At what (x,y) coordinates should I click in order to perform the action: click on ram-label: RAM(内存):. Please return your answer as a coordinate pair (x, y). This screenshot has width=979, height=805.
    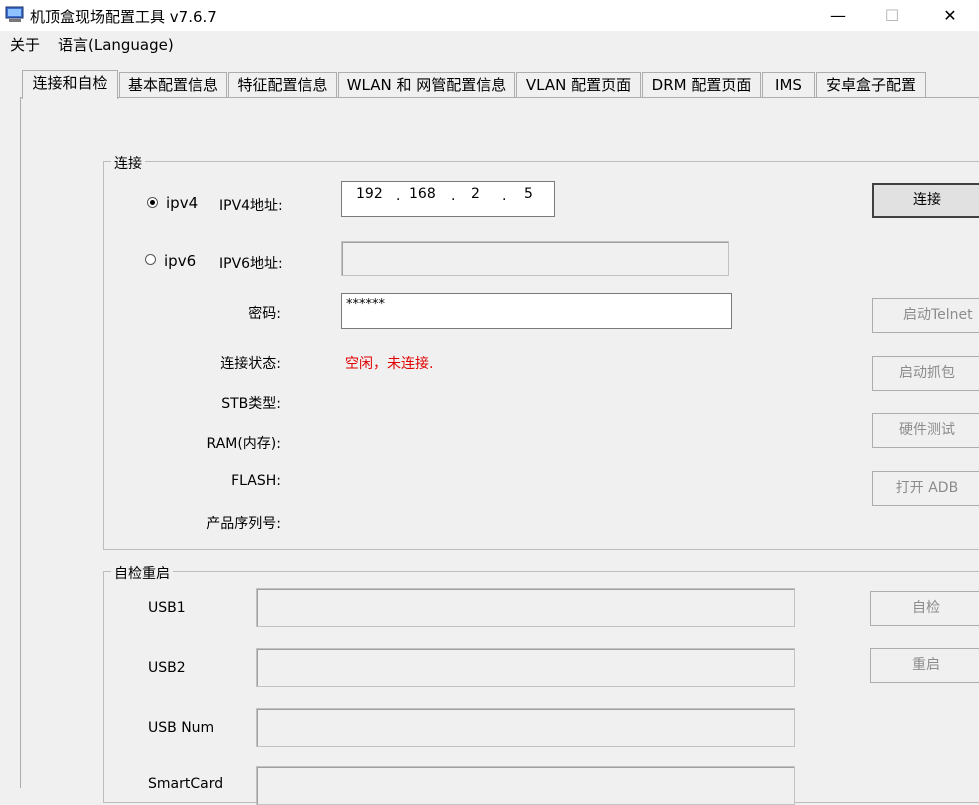
    Looking at the image, I should click on (243, 444).